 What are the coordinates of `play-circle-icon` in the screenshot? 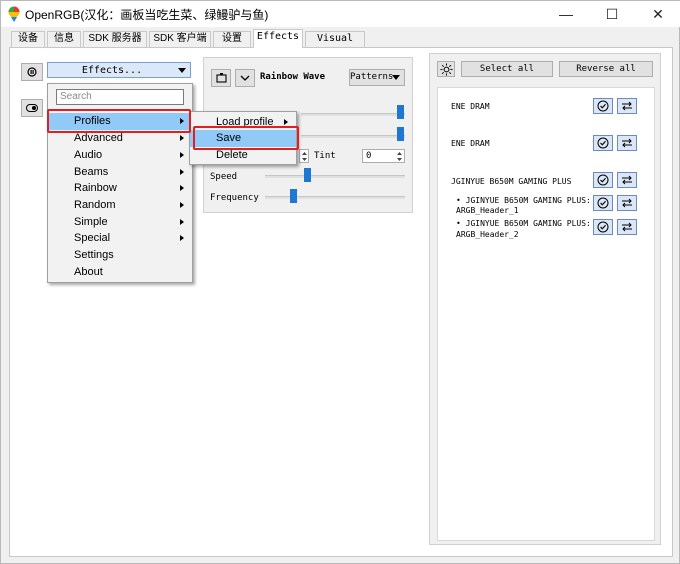 It's located at (32, 72).